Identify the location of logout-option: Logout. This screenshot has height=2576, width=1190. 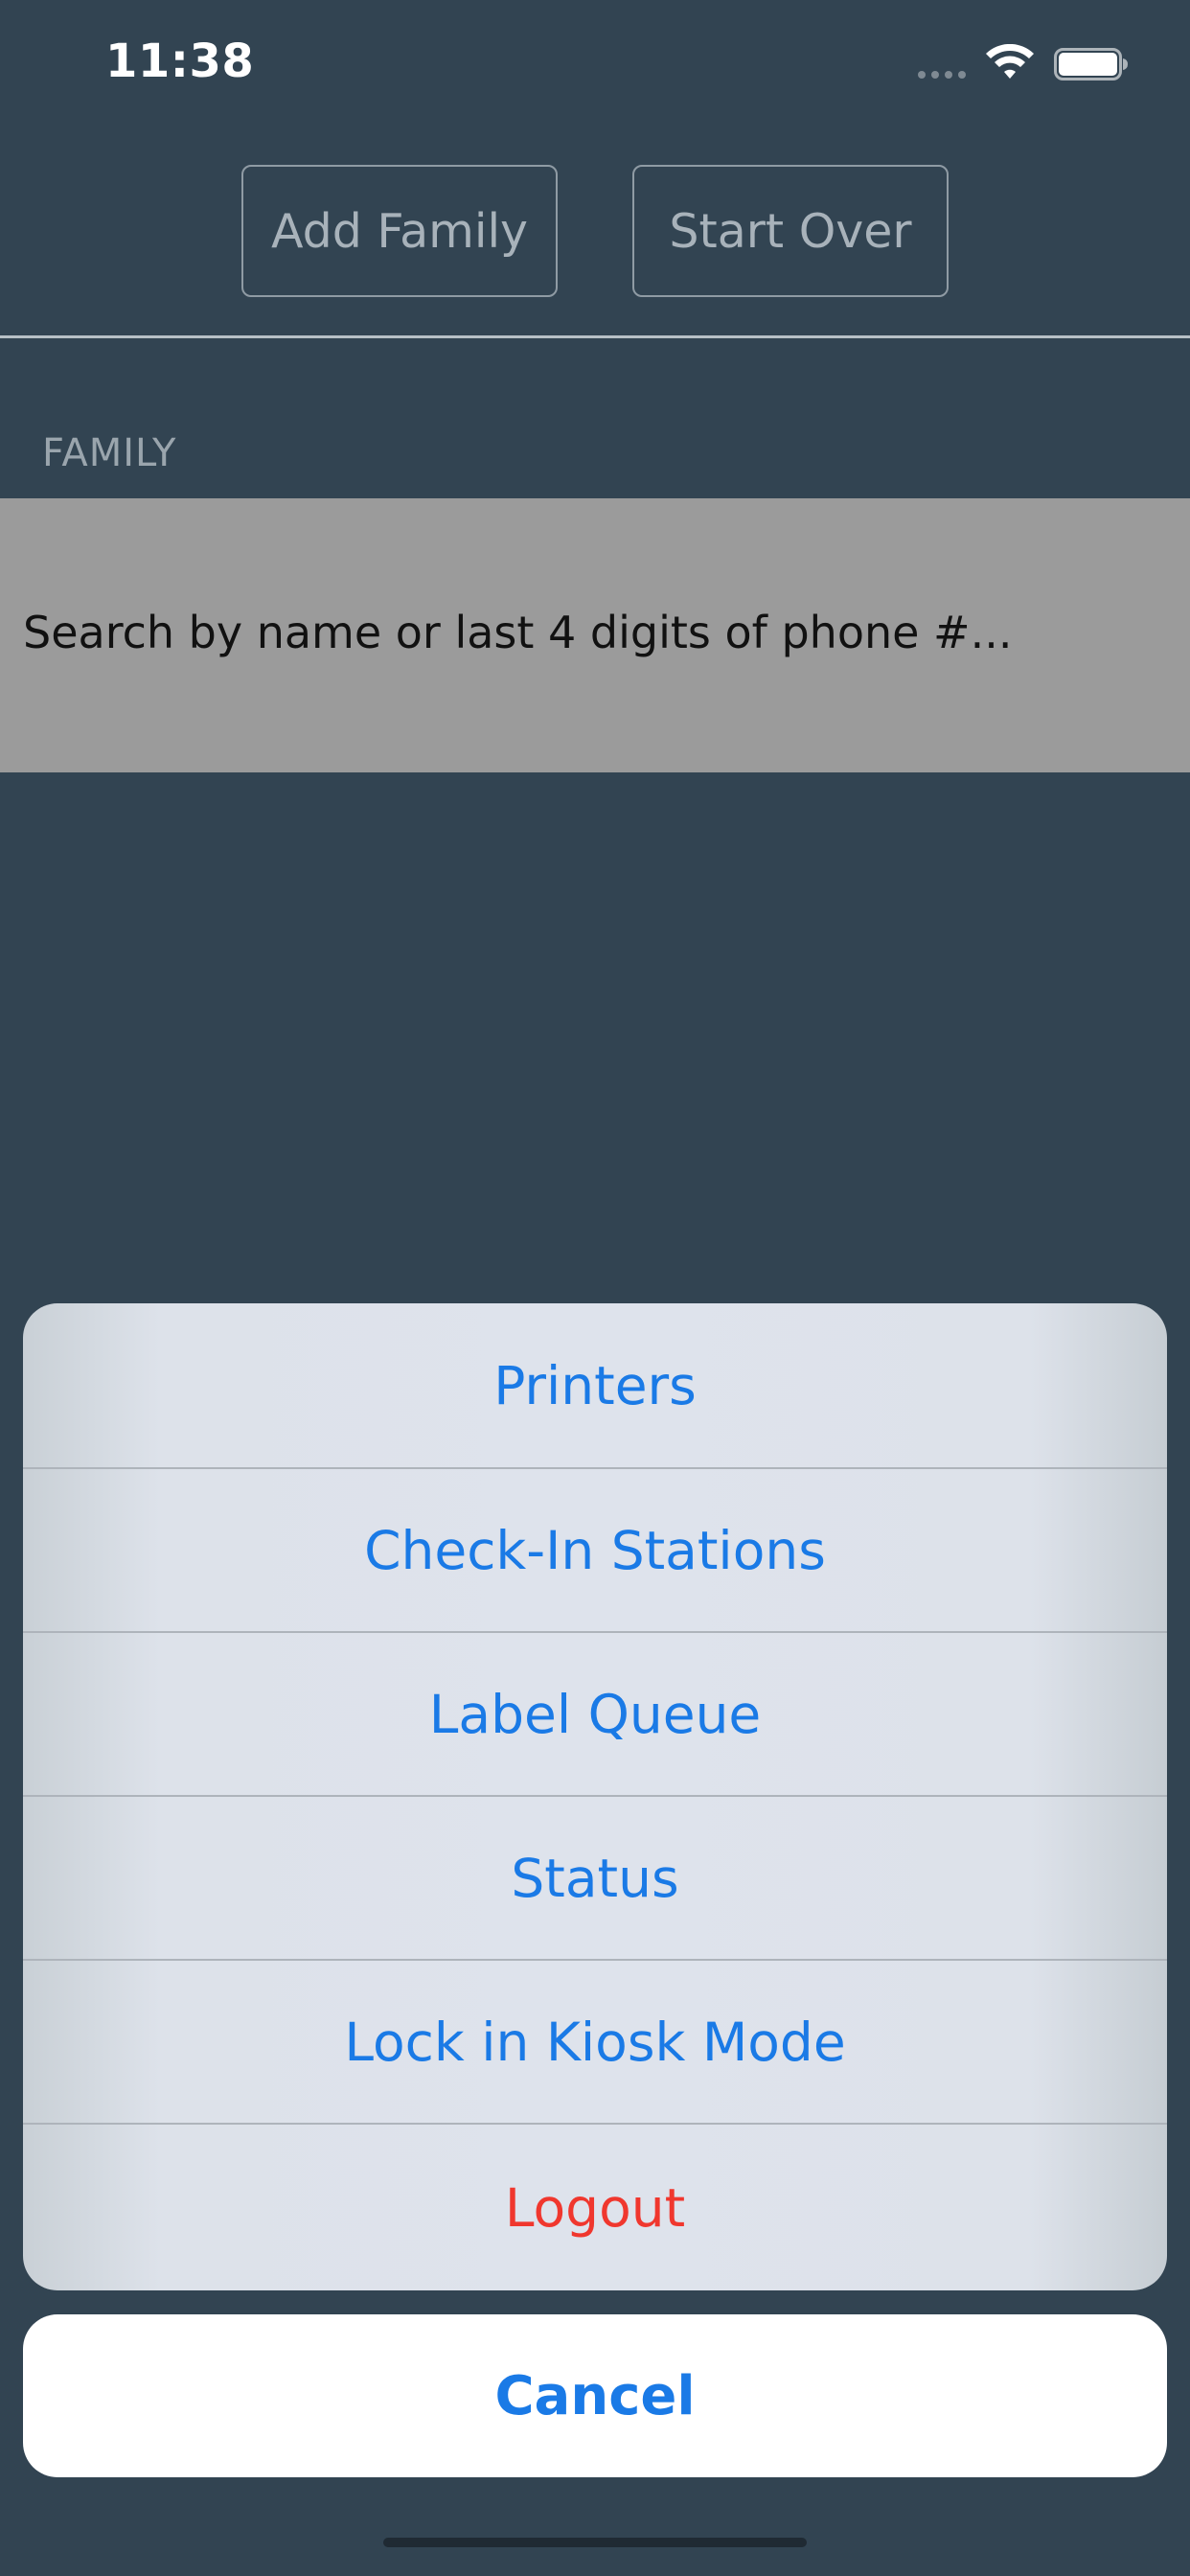
(595, 2206).